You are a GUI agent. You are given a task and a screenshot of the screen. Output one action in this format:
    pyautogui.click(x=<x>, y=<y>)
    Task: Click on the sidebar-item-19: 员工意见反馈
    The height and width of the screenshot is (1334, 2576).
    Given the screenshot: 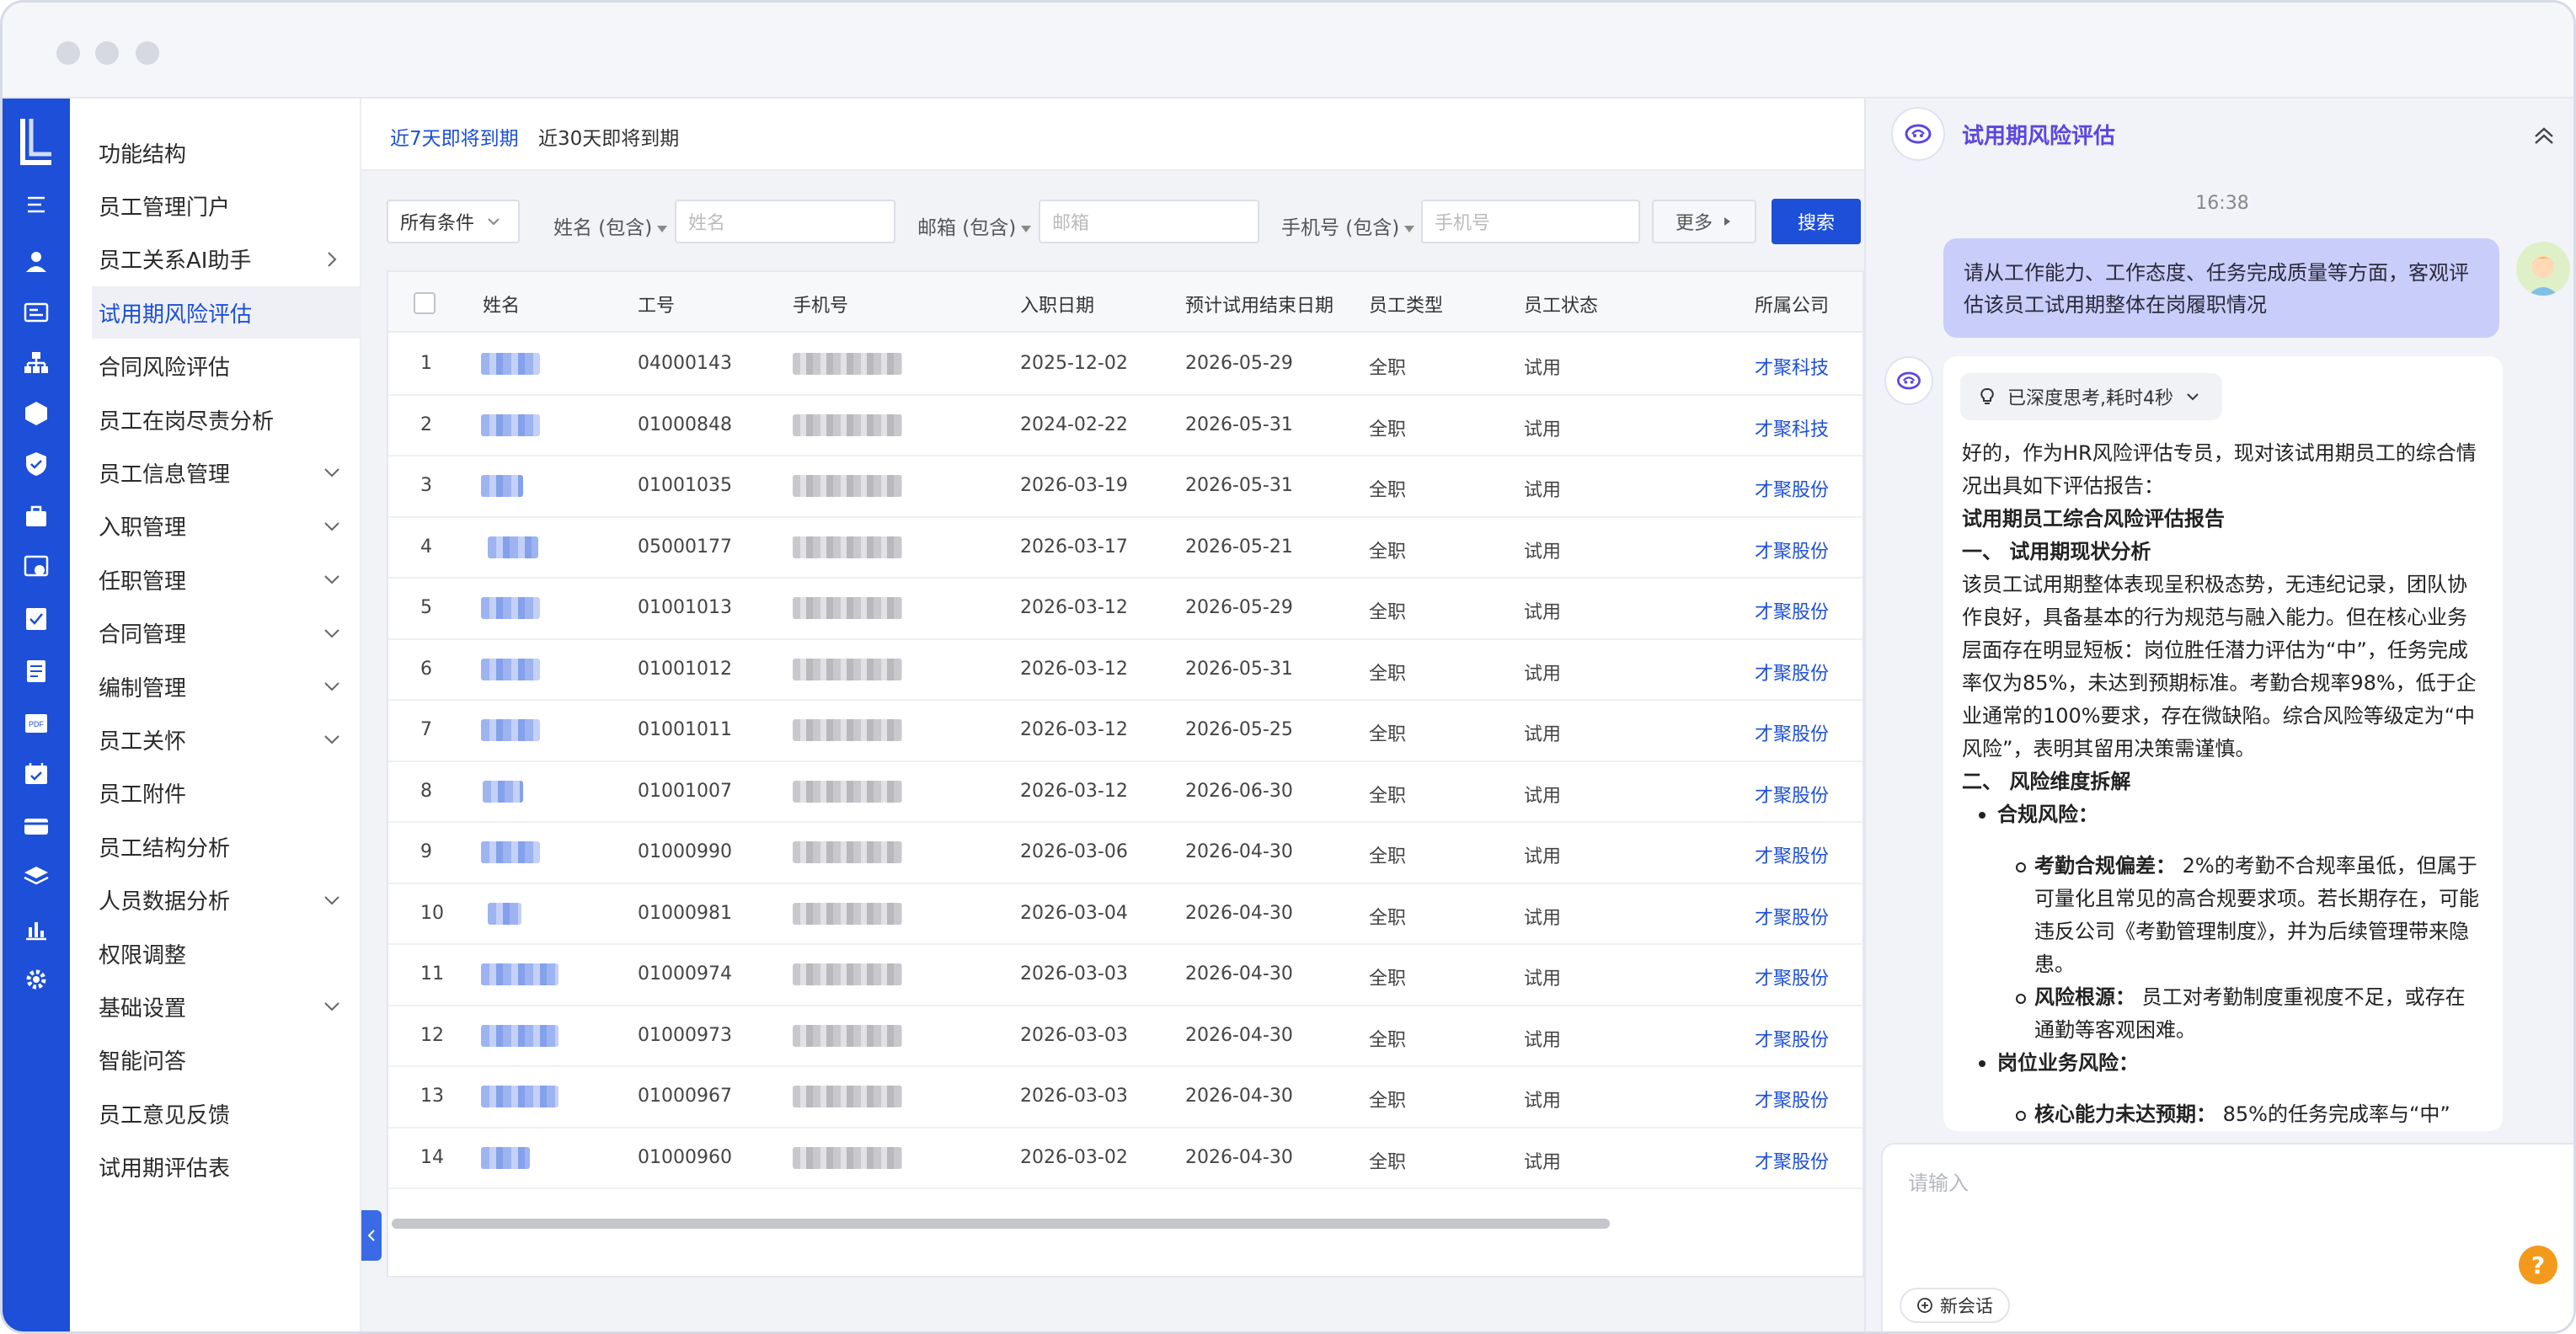 What is the action you would take?
    pyautogui.click(x=226, y=1113)
    